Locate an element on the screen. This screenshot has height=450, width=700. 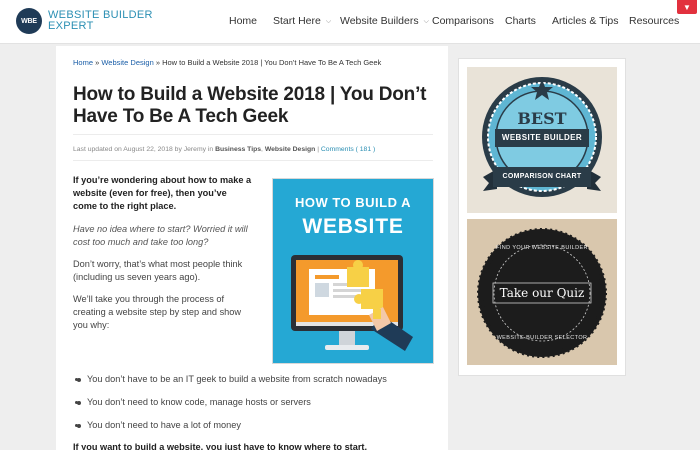
nav-resources-label: Resources is located at coordinates (654, 21).